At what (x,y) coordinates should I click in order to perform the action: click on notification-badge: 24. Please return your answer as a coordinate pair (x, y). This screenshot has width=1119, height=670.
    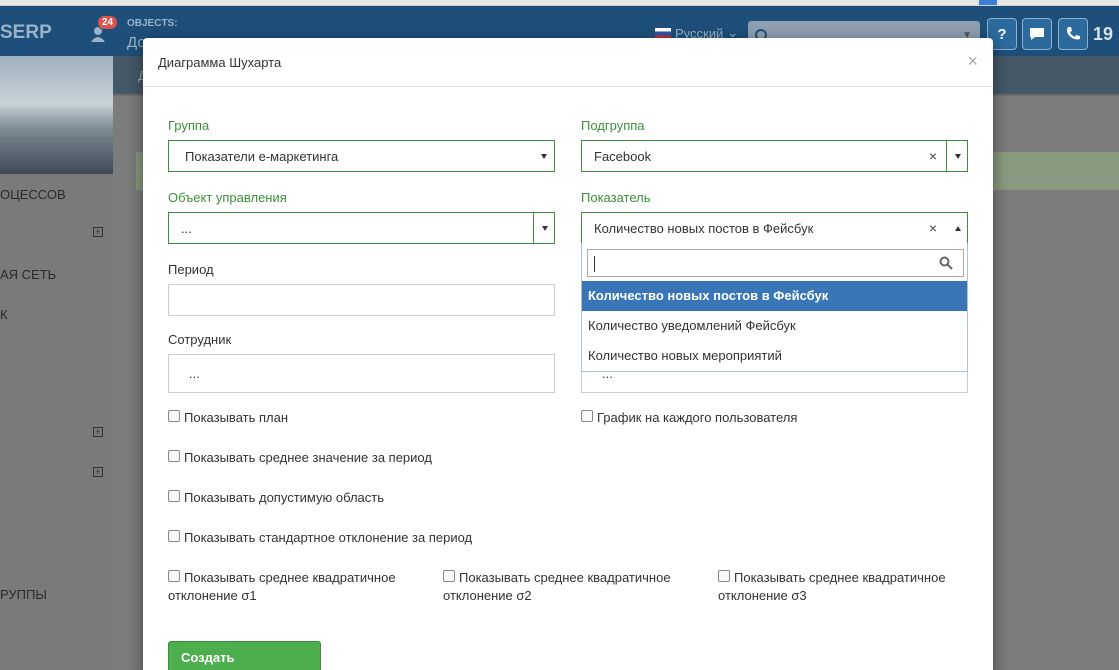
    Looking at the image, I should click on (108, 22).